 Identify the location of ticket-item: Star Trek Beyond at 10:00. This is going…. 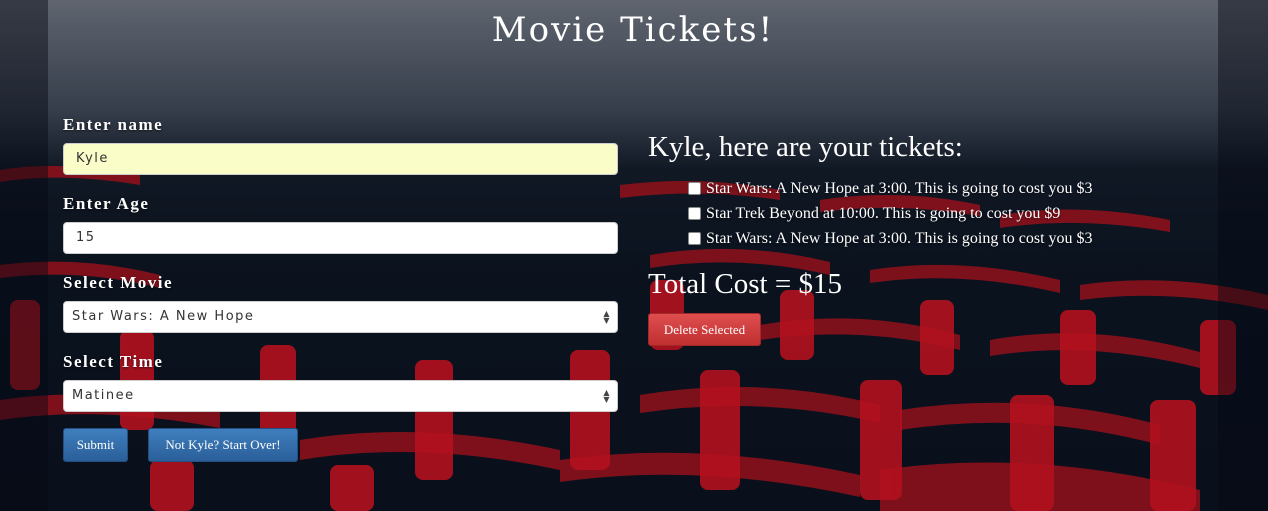
(890, 213).